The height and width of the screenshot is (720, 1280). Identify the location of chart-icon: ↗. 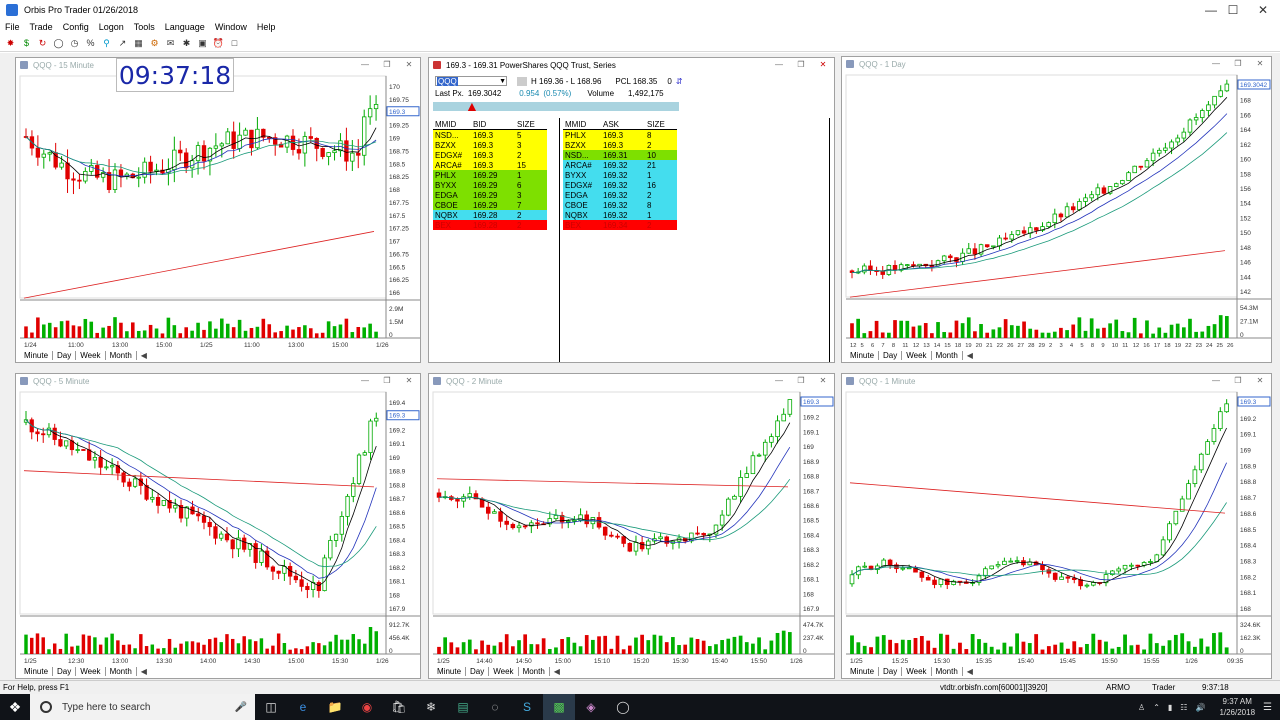
(122, 43).